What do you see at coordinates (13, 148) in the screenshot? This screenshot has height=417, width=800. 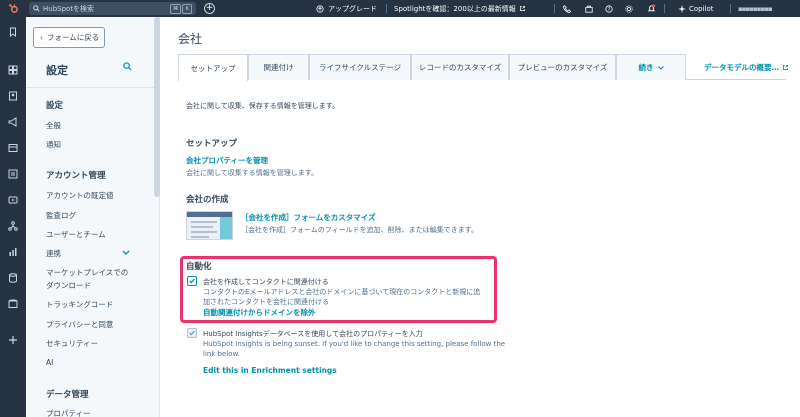 I see `content-icon` at bounding box center [13, 148].